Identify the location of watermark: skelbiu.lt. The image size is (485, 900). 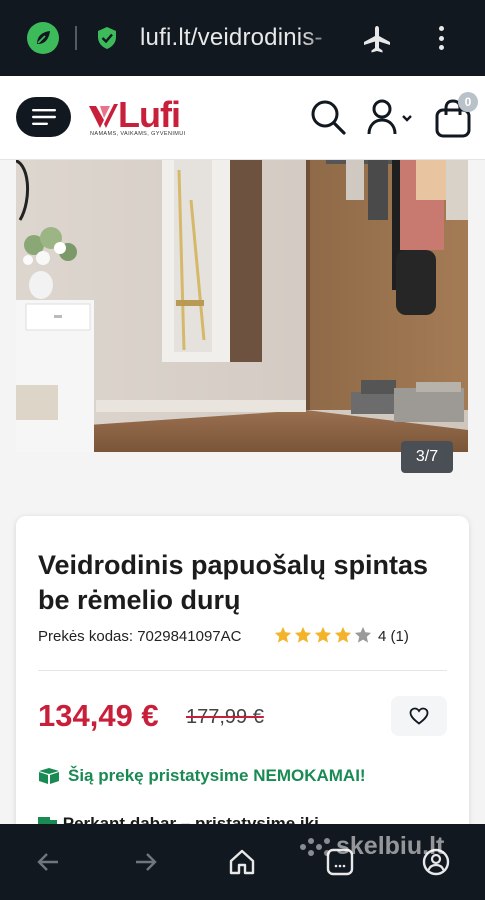
(371, 846).